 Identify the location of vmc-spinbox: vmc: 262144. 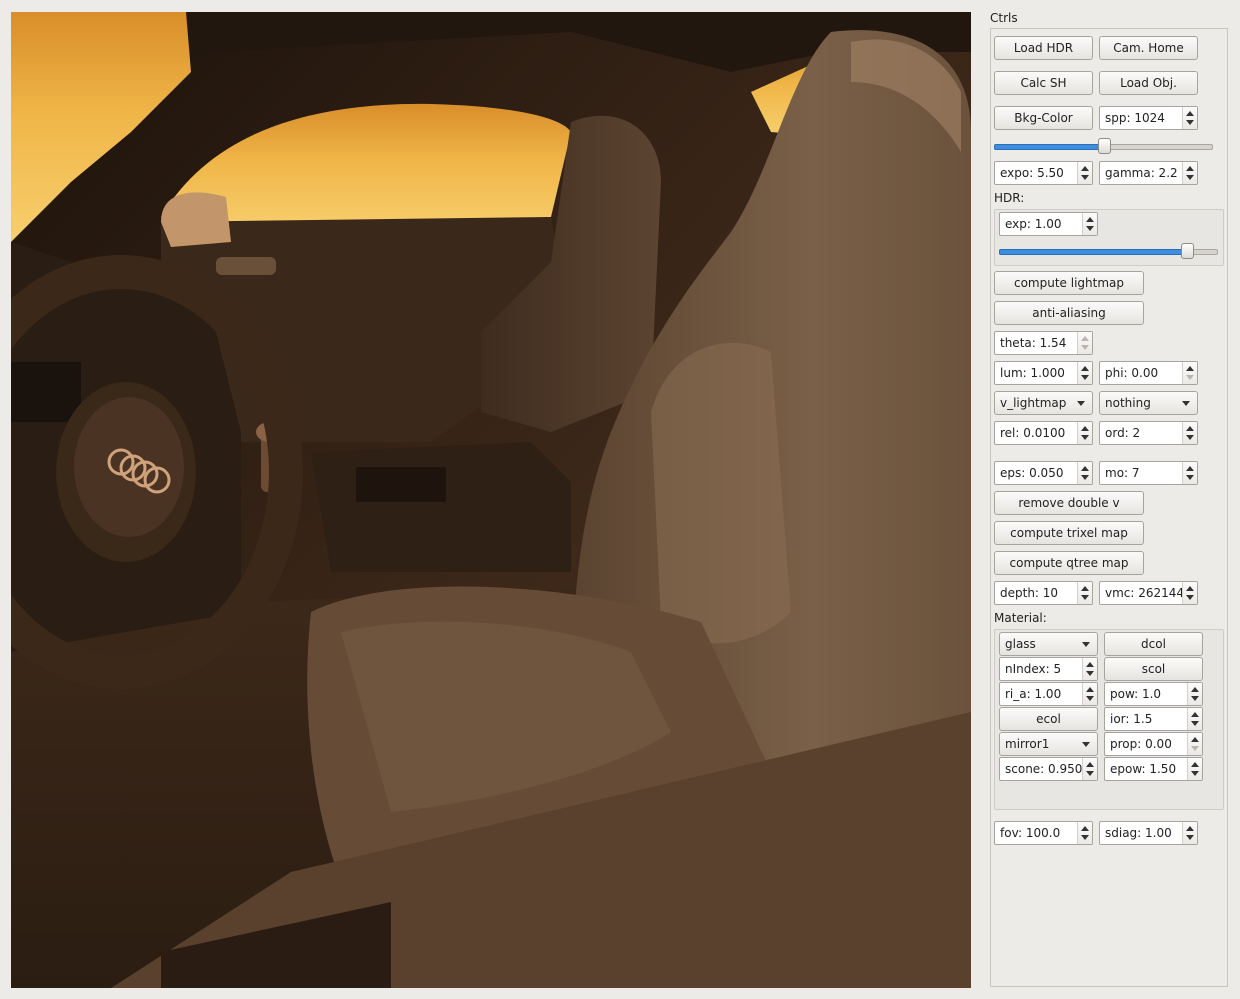
(1148, 593).